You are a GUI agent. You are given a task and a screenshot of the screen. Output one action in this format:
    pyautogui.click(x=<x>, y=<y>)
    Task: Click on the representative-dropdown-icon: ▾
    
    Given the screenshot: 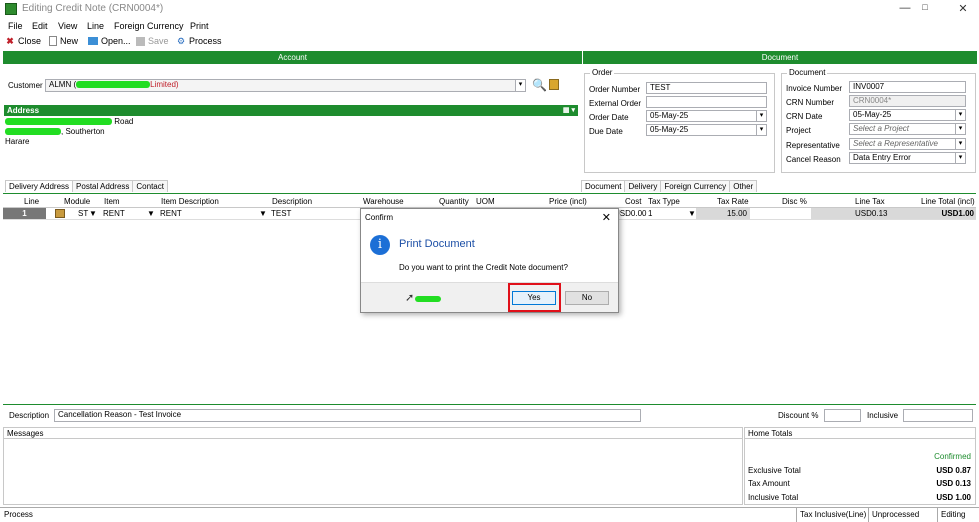 What is the action you would take?
    pyautogui.click(x=960, y=144)
    